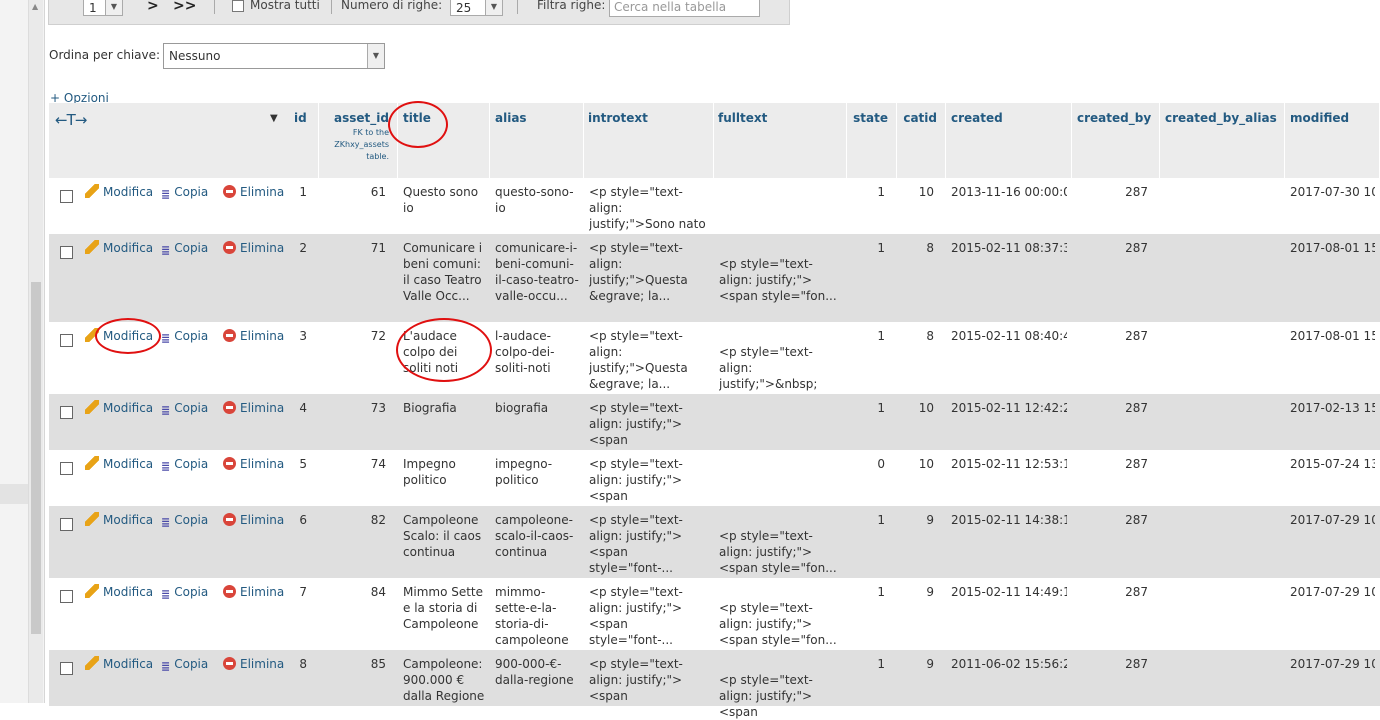 This screenshot has width=1380, height=720. What do you see at coordinates (1009, 140) in the screenshot?
I see `header-created: created` at bounding box center [1009, 140].